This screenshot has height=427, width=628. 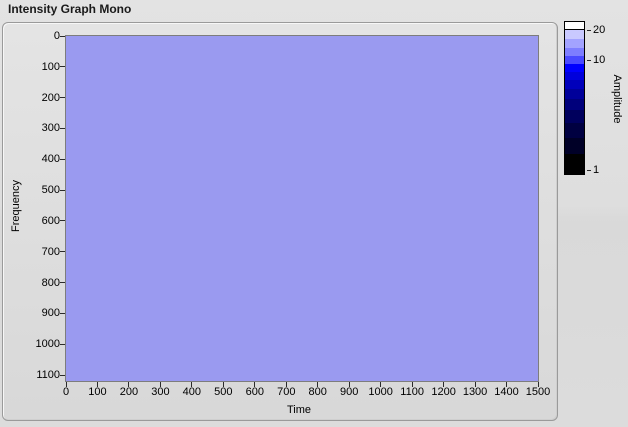 What do you see at coordinates (16, 206) in the screenshot?
I see `y-axis-label: Frequency` at bounding box center [16, 206].